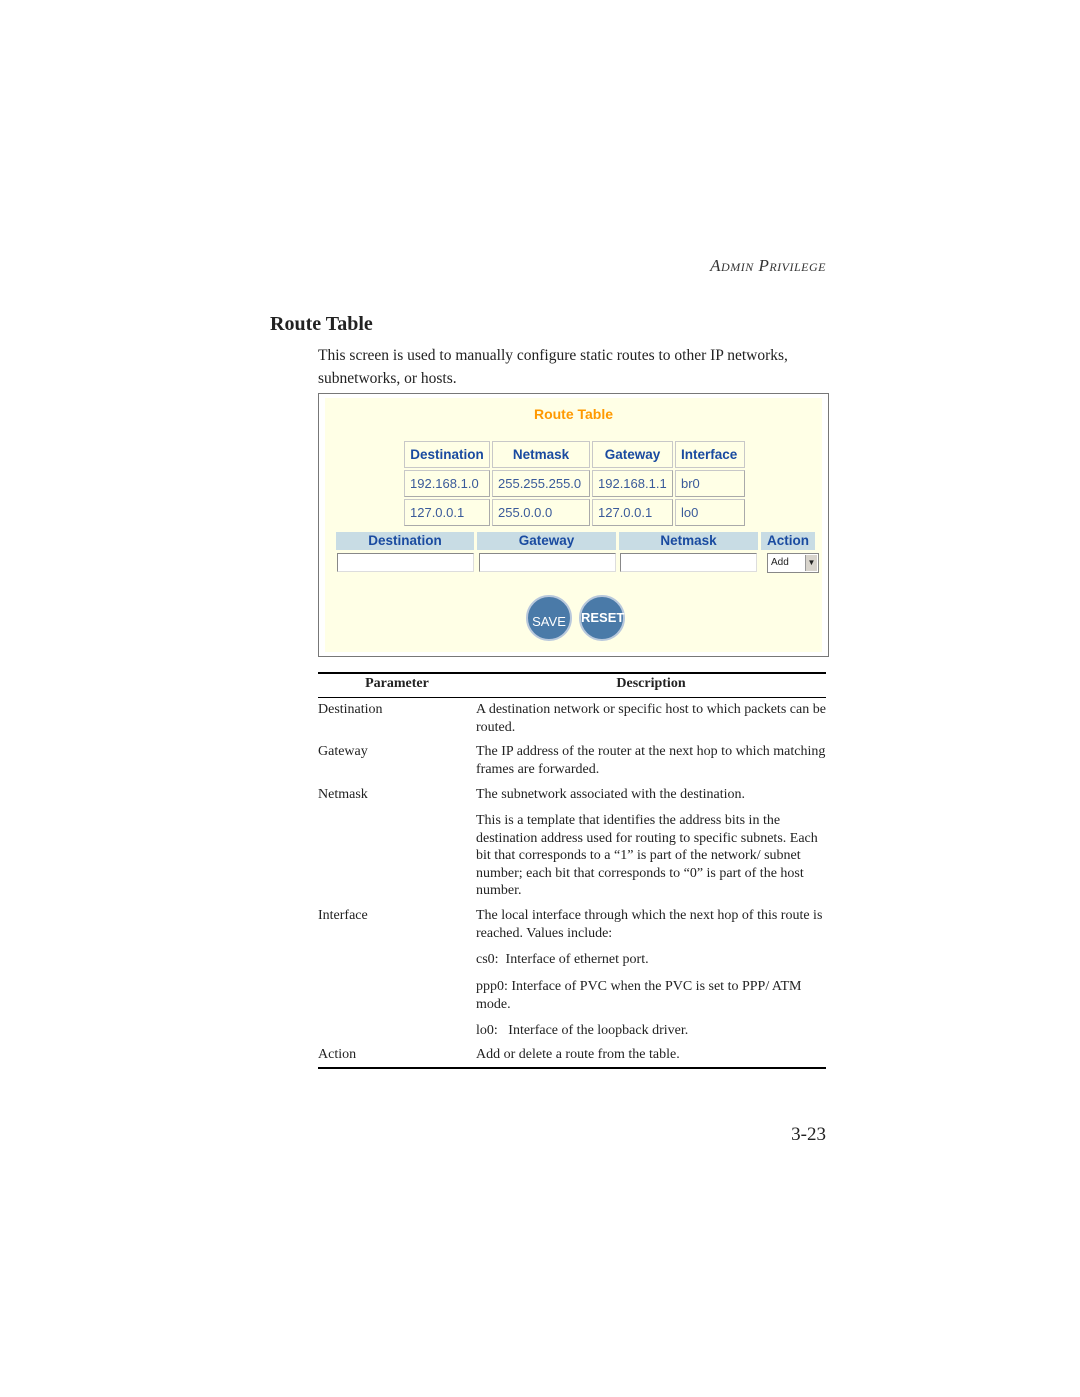 This screenshot has height=1397, width=1080. What do you see at coordinates (688, 562) in the screenshot?
I see `netmask-input` at bounding box center [688, 562].